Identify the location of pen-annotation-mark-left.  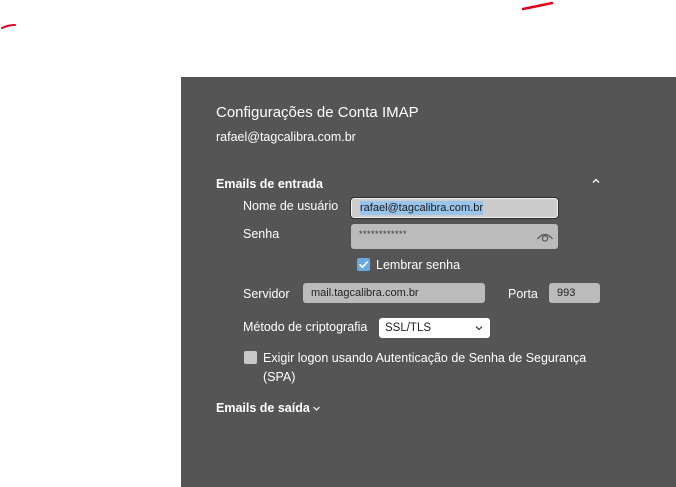
(8, 26).